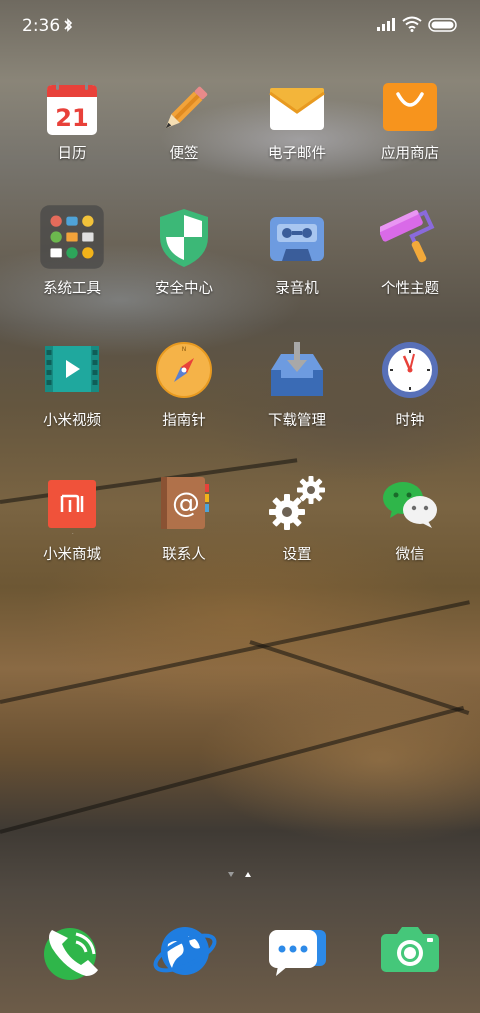 The height and width of the screenshot is (1013, 480). Describe the element at coordinates (297, 555) in the screenshot. I see `app-label: 设置` at that location.